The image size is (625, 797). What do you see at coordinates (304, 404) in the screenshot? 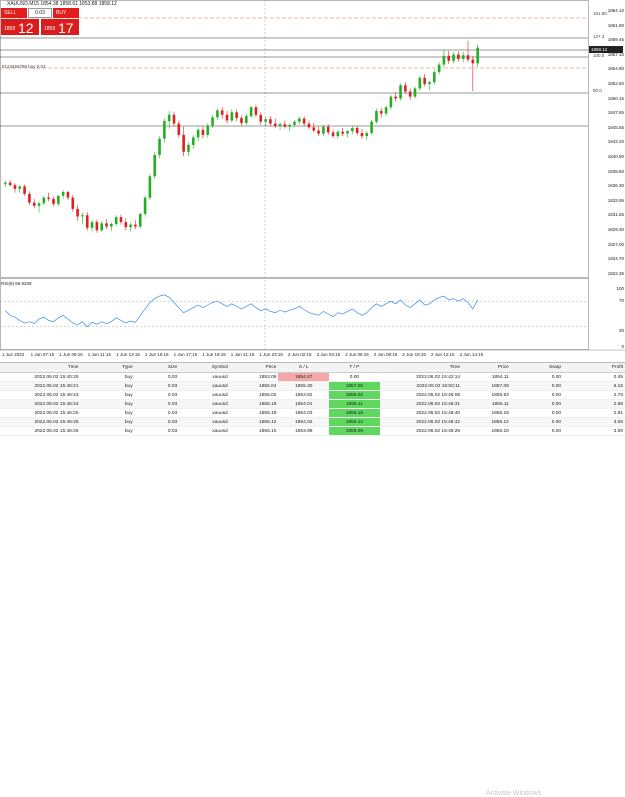
I see `cell-sl: 1854.01` at bounding box center [304, 404].